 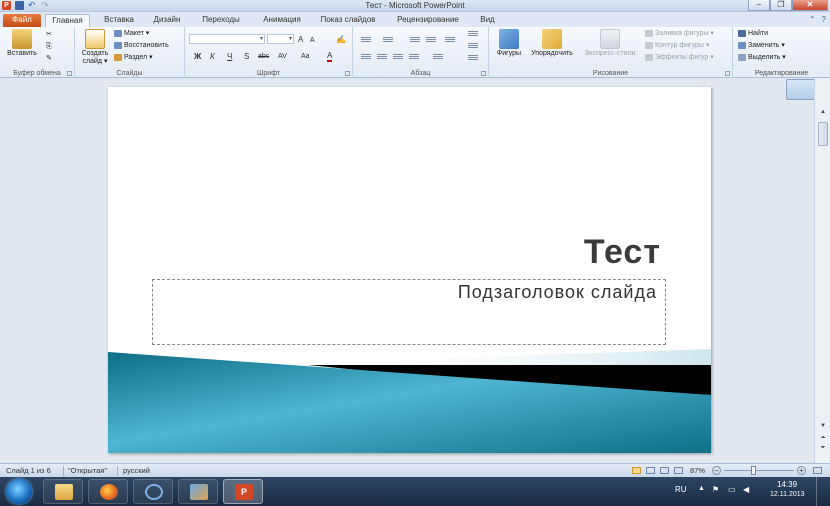 What do you see at coordinates (227, 39) in the screenshot?
I see `font-name-combo: ▾` at bounding box center [227, 39].